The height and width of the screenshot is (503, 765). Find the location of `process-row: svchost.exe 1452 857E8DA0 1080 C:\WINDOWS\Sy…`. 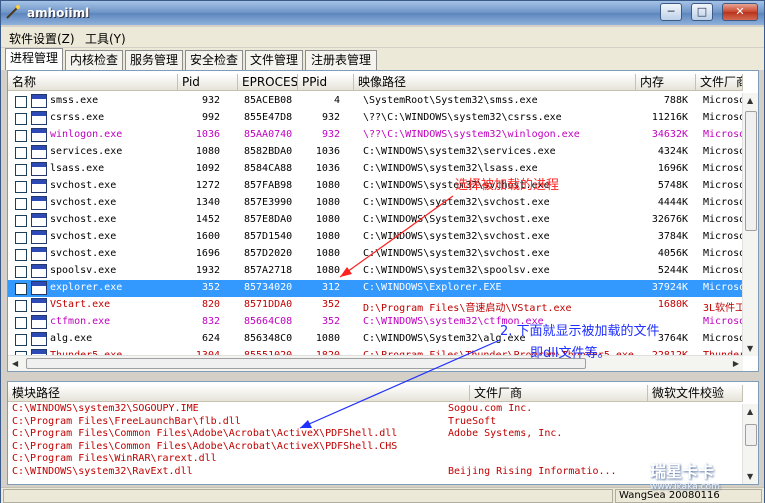

process-row: svchost.exe 1452 857E8DA0 1080 C:\WINDOWS\Sy… is located at coordinates (375, 220).